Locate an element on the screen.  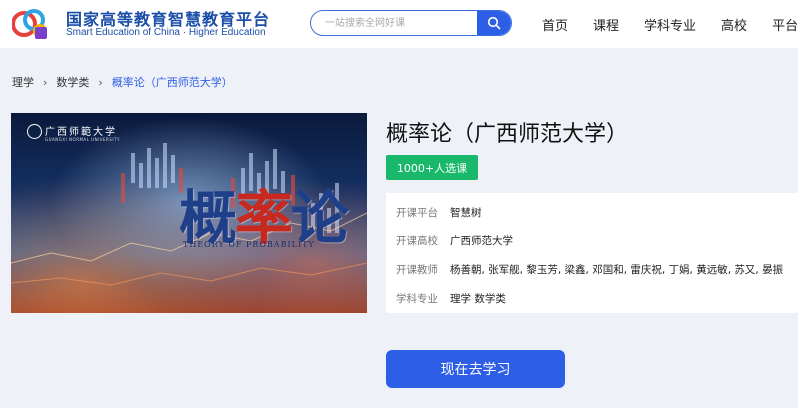
start-learning-button: 现在去学习 is located at coordinates (475, 369).